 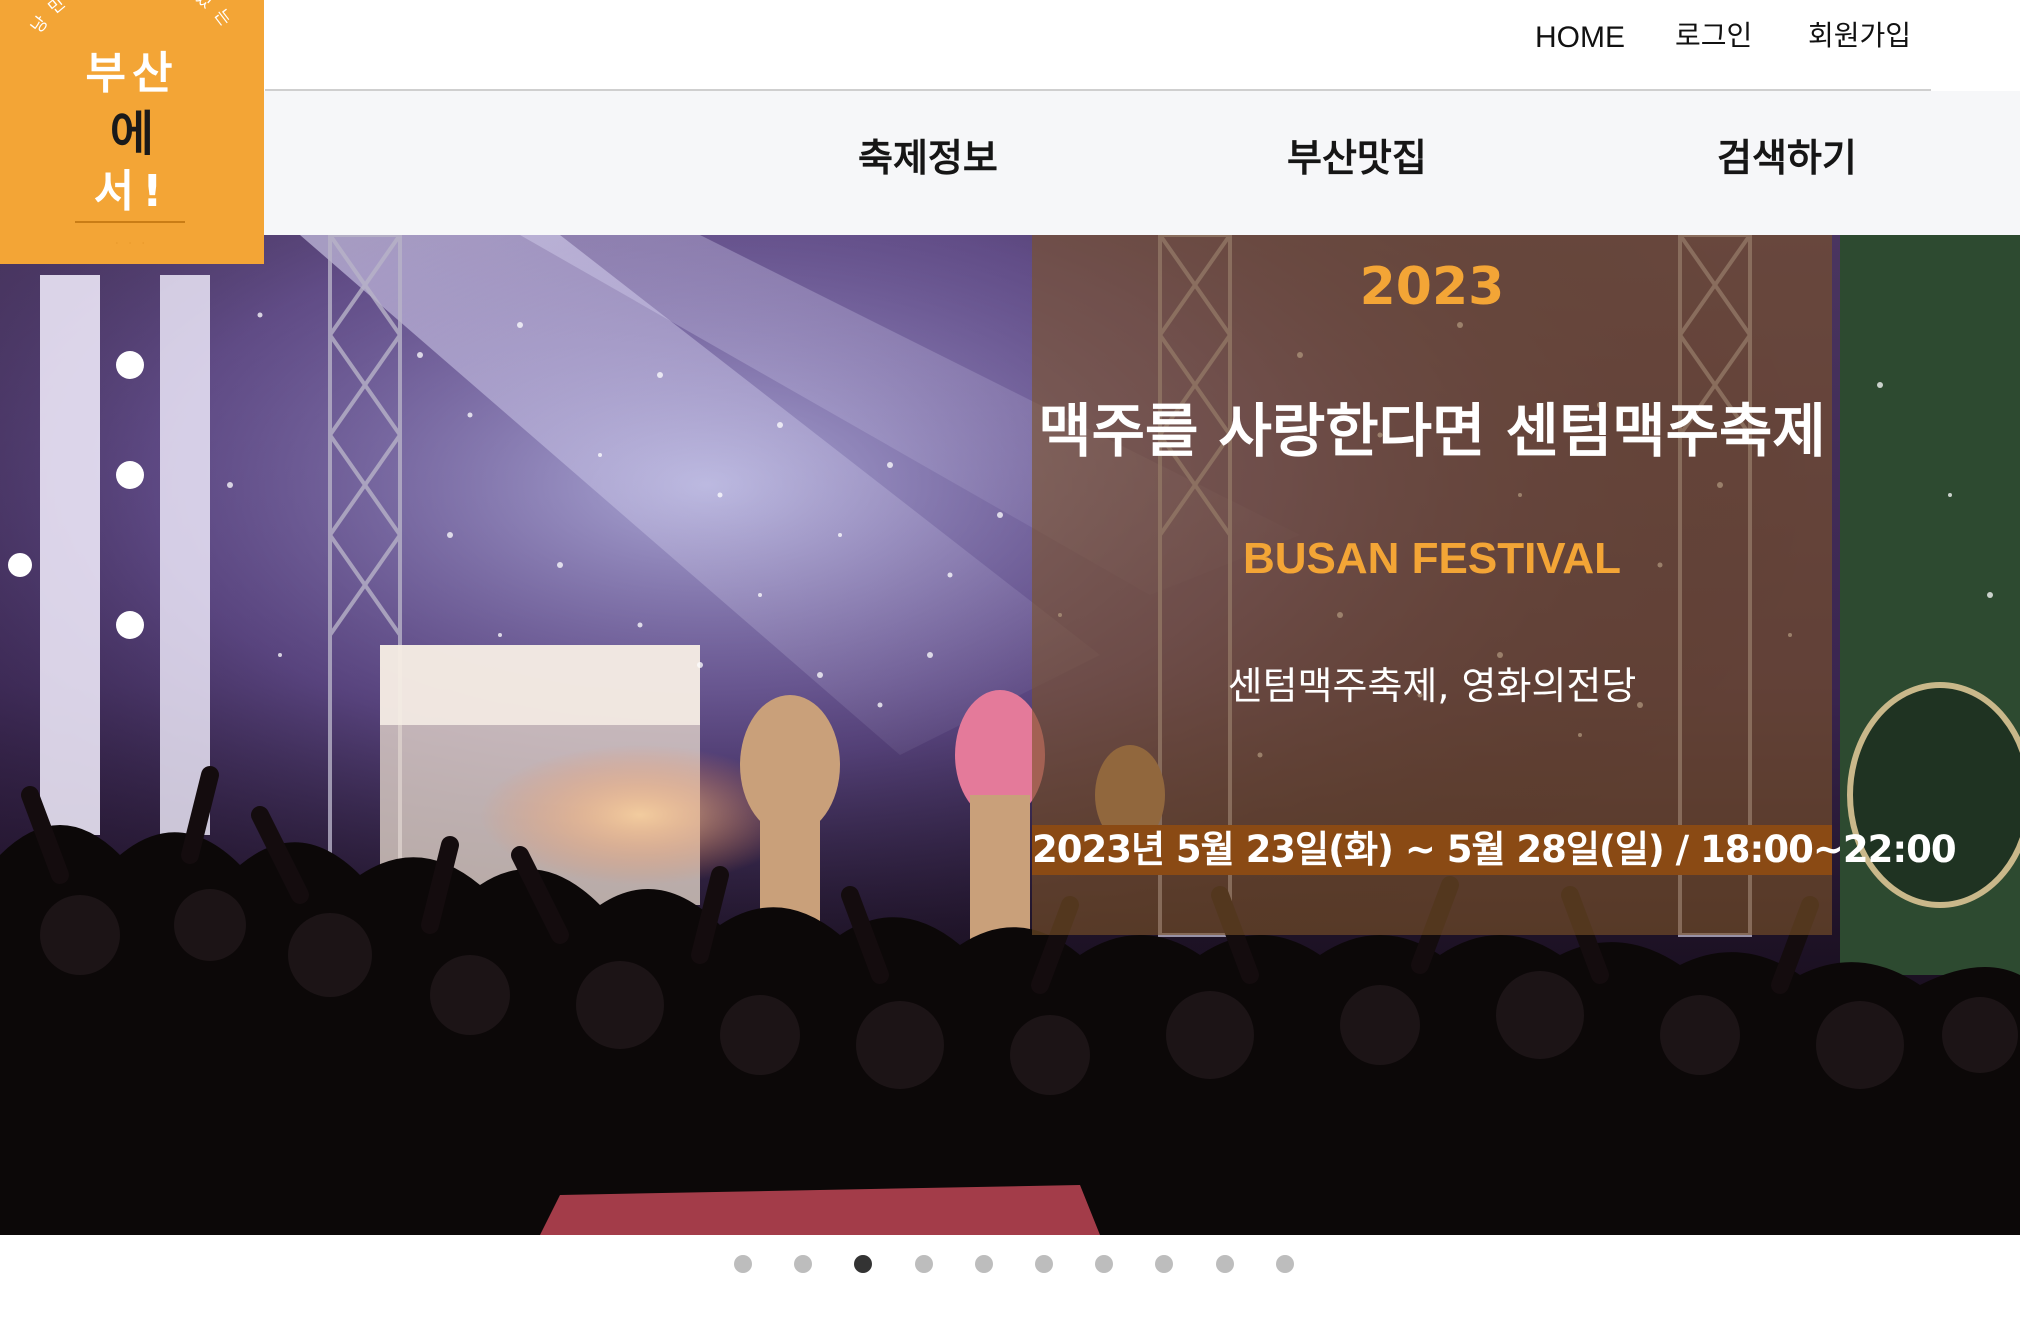 I want to click on site-logo: 낭만과 추억이 있는 부산 에 서! · · ·, so click(x=132, y=132).